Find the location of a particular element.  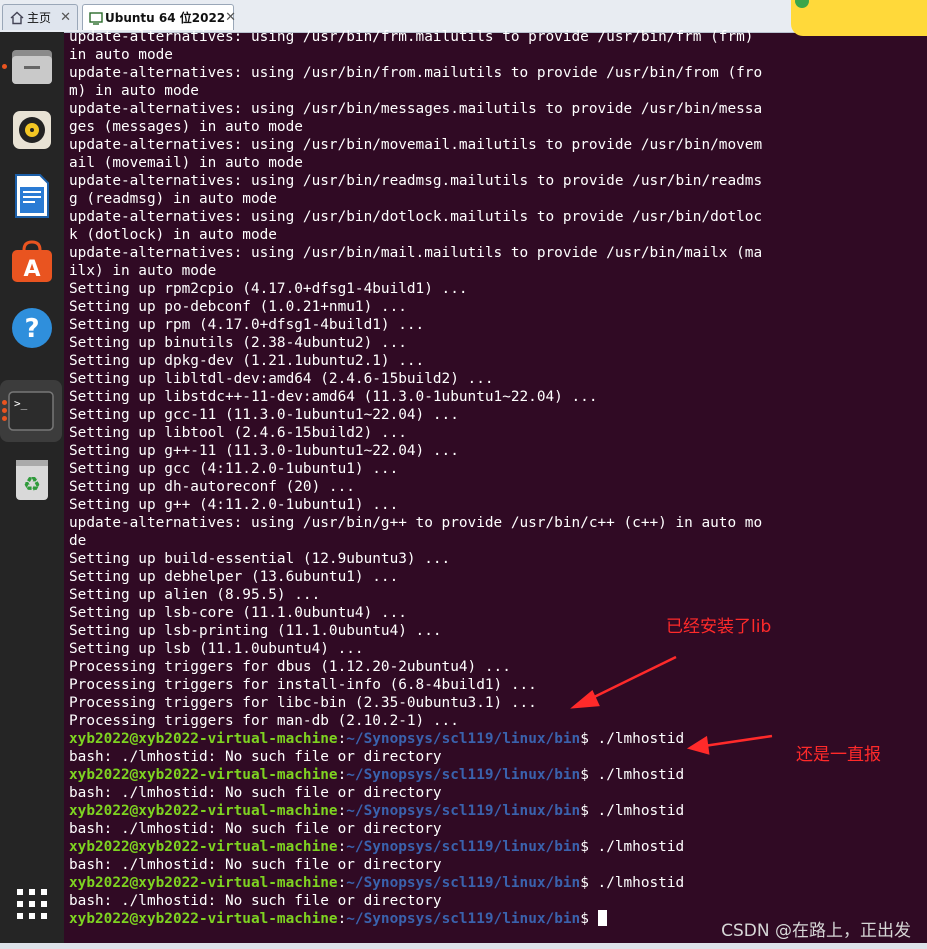

annotation-note-1: 已经安装了lib is located at coordinates (719, 627).